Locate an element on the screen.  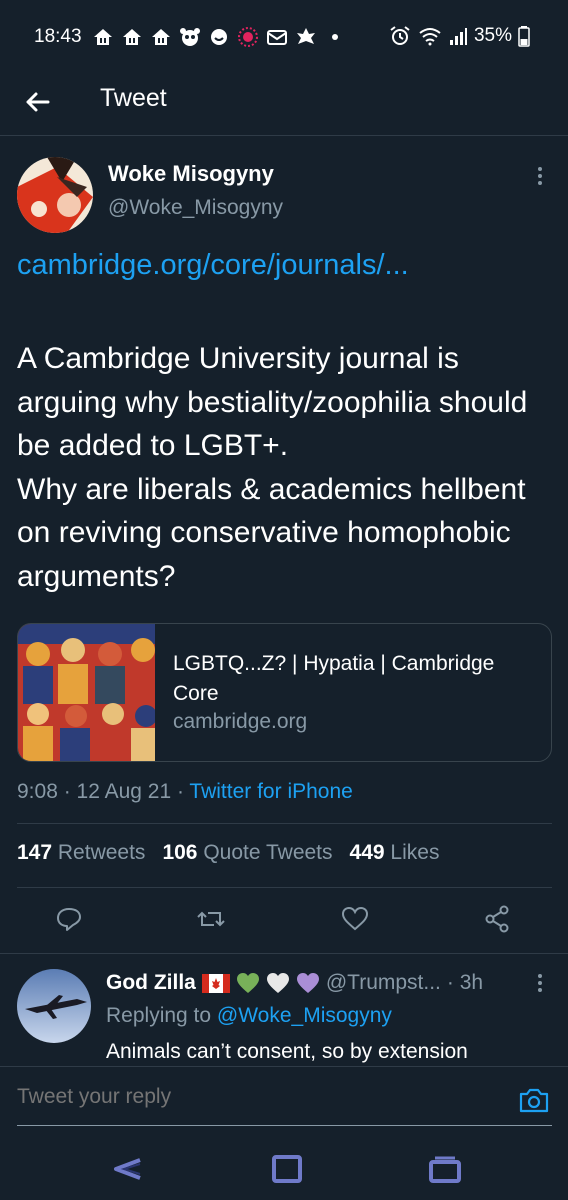
engagement-stats: 147 Retweets 106 Quote Tweets 449 Likes is located at coordinates (228, 853).